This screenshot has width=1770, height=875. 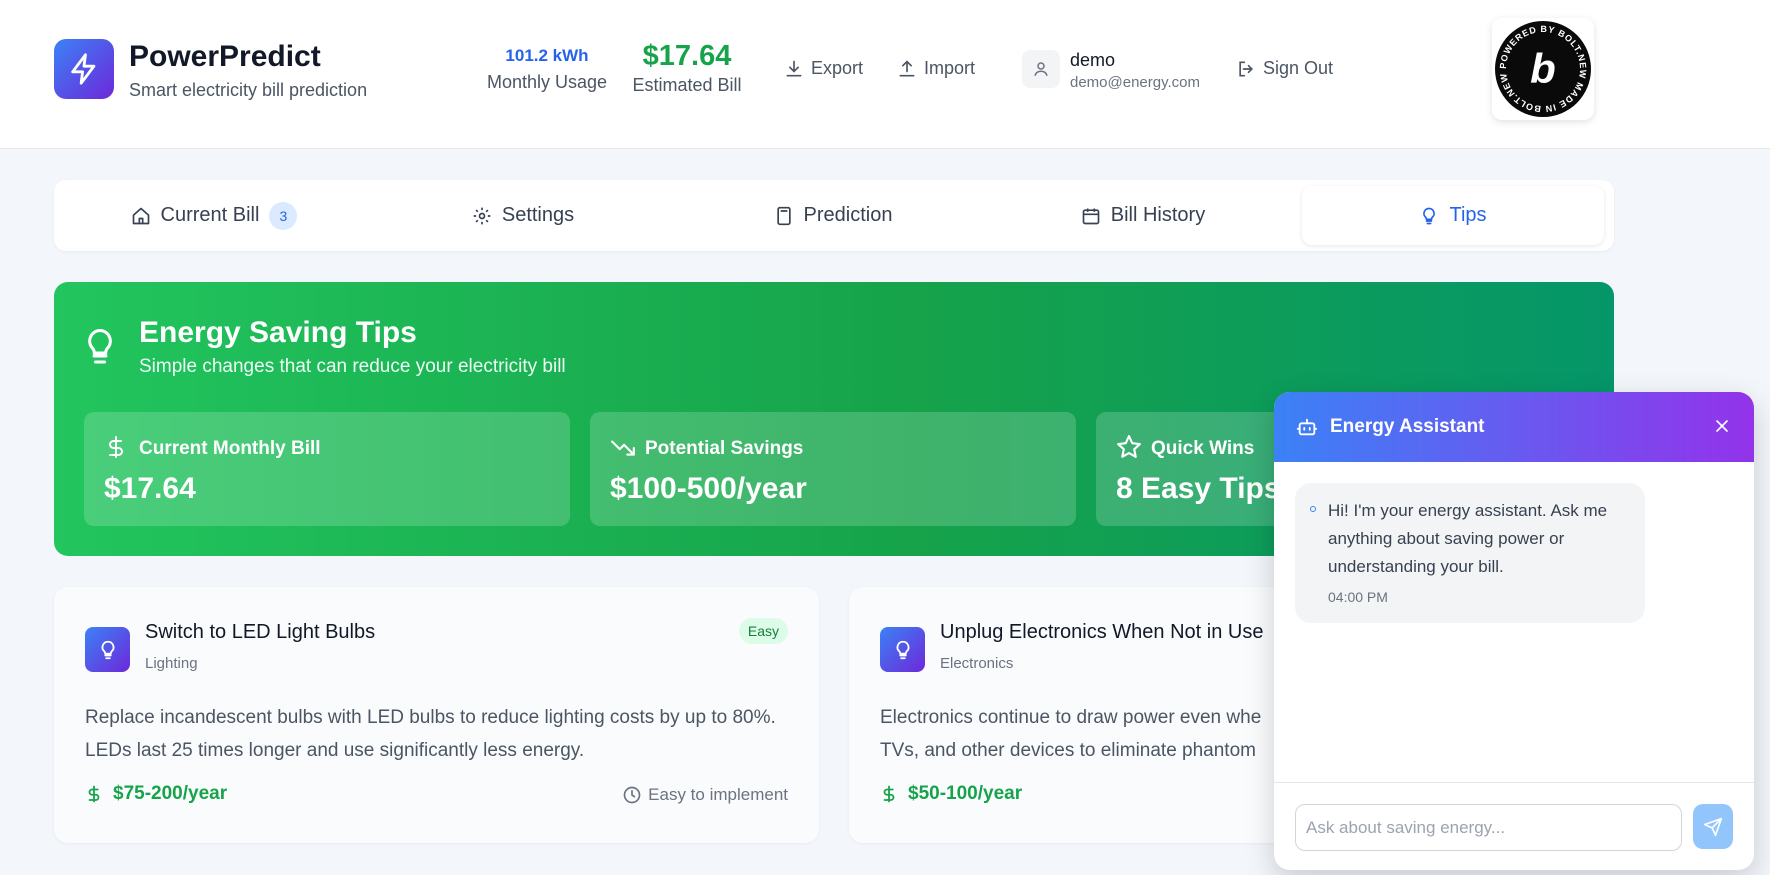 What do you see at coordinates (1246, 68) in the screenshot?
I see `logout-icon` at bounding box center [1246, 68].